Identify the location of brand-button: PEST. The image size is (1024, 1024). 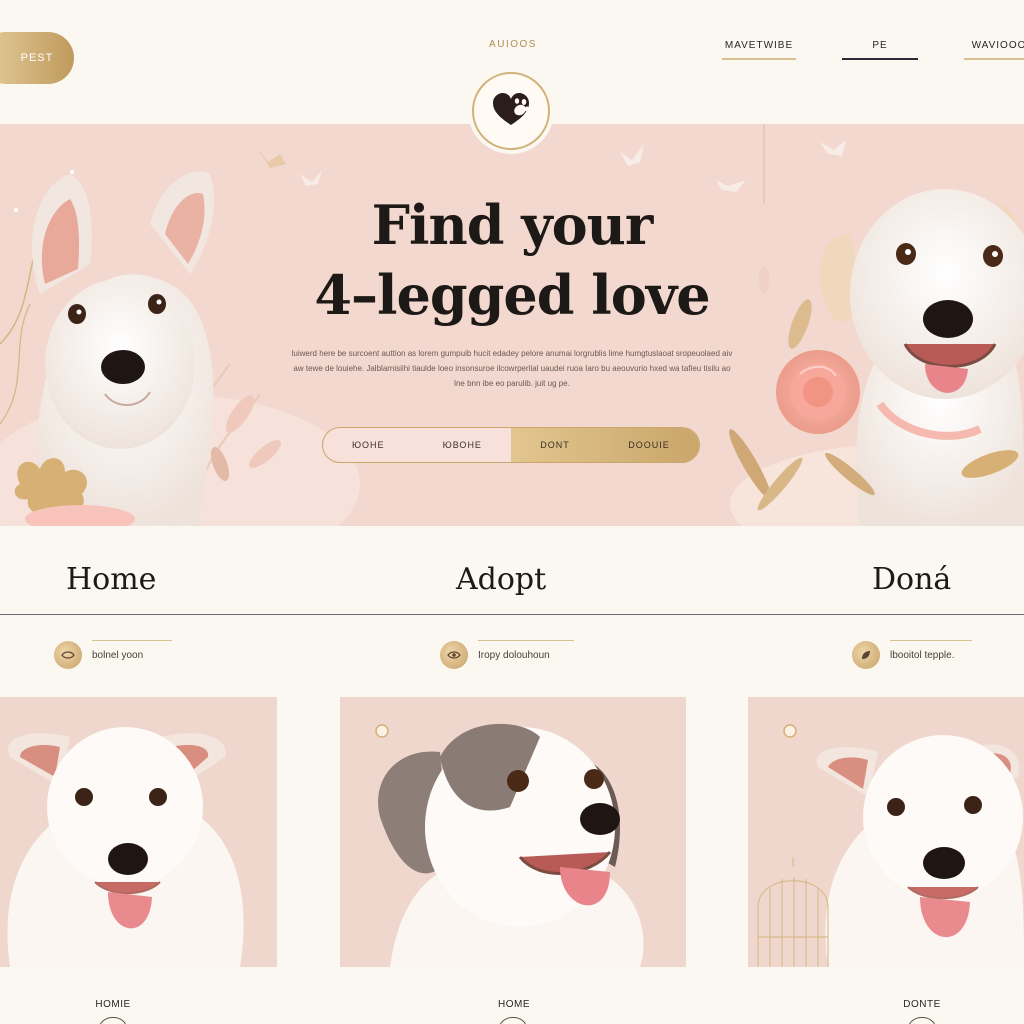
(37, 58).